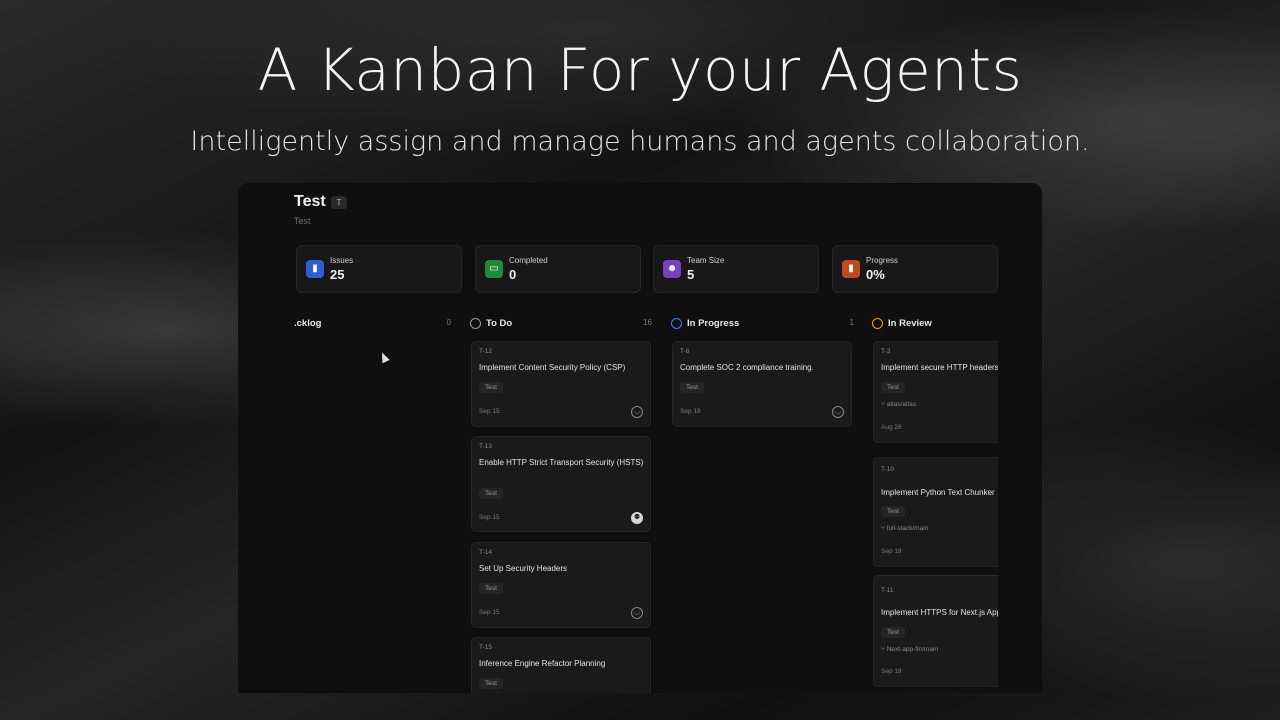  What do you see at coordinates (308, 323) in the screenshot?
I see `column-name: .cklog` at bounding box center [308, 323].